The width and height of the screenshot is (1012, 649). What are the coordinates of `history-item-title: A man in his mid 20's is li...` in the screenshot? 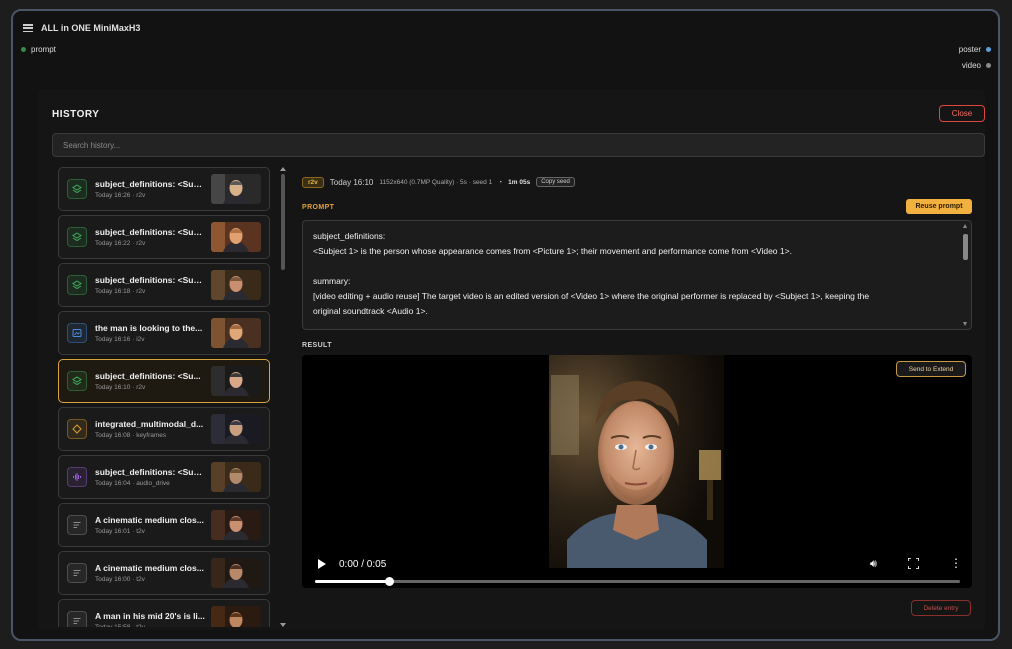 It's located at (150, 616).